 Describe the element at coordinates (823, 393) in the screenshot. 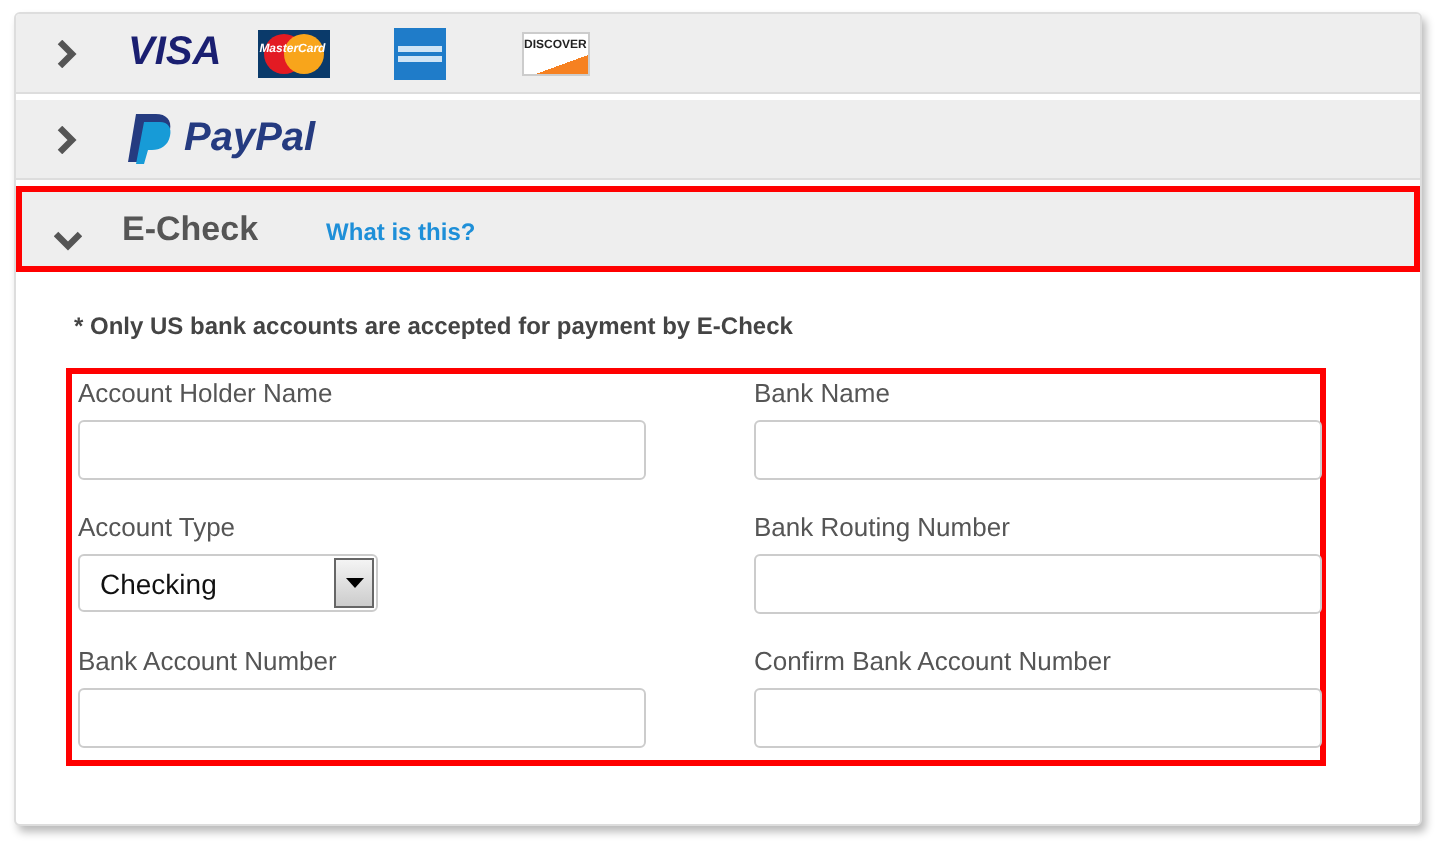

I see `field-label: Bank Name` at that location.